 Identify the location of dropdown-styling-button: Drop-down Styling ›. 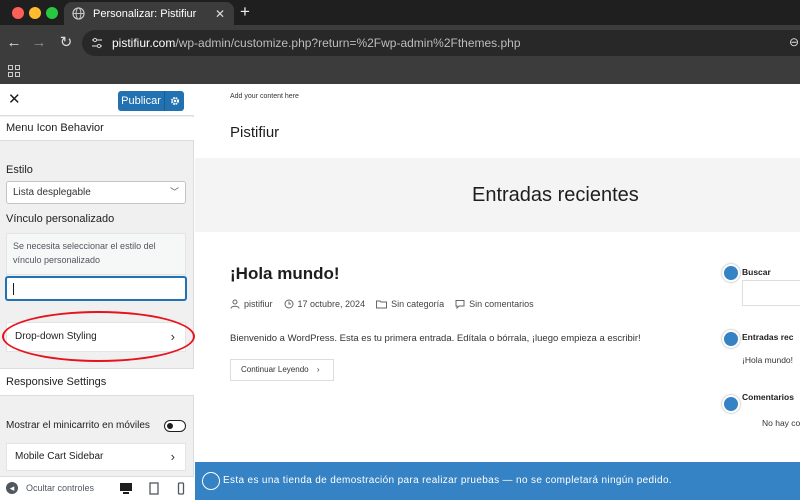
(96, 337).